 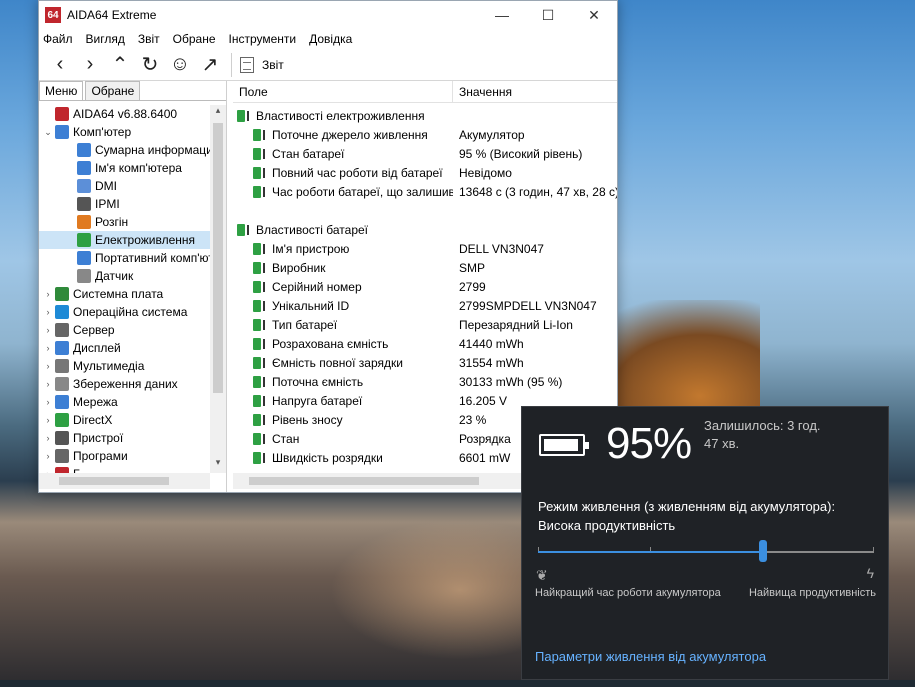 I want to click on battery-icon, so click(x=257, y=457).